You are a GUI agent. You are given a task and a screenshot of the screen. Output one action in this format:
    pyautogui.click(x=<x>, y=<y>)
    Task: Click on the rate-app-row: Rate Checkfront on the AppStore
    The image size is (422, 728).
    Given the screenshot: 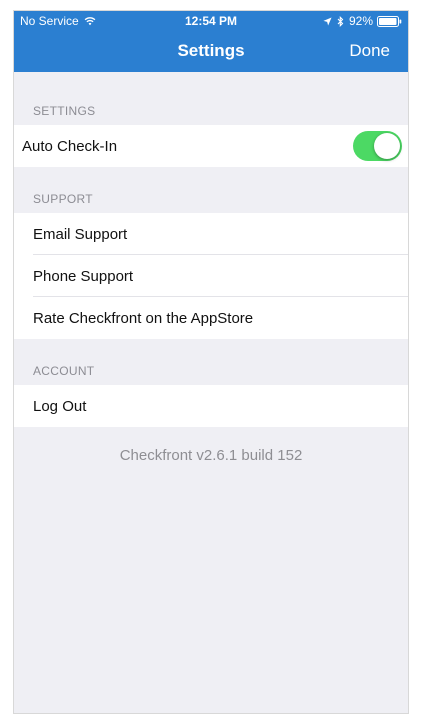 What is the action you would take?
    pyautogui.click(x=211, y=318)
    